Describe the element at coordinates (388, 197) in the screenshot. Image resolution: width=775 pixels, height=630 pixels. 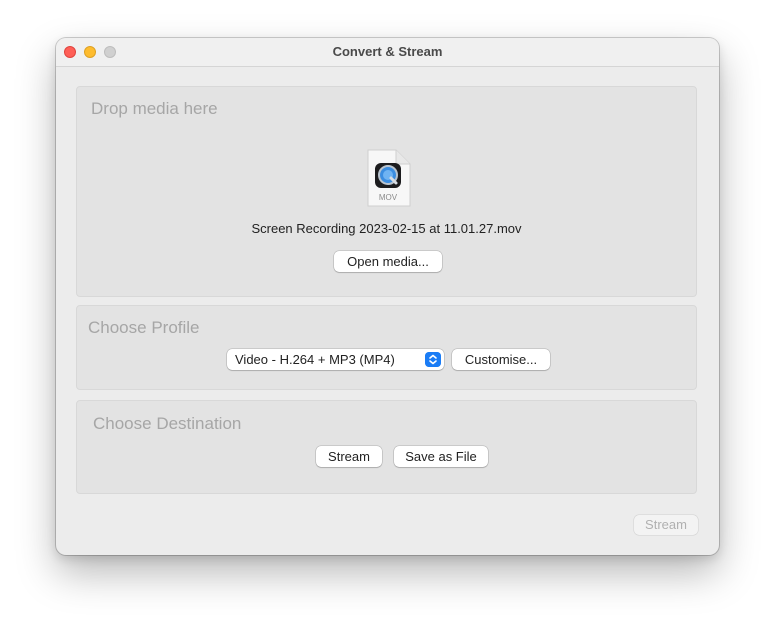
I see `file-type-label: MOV` at that location.